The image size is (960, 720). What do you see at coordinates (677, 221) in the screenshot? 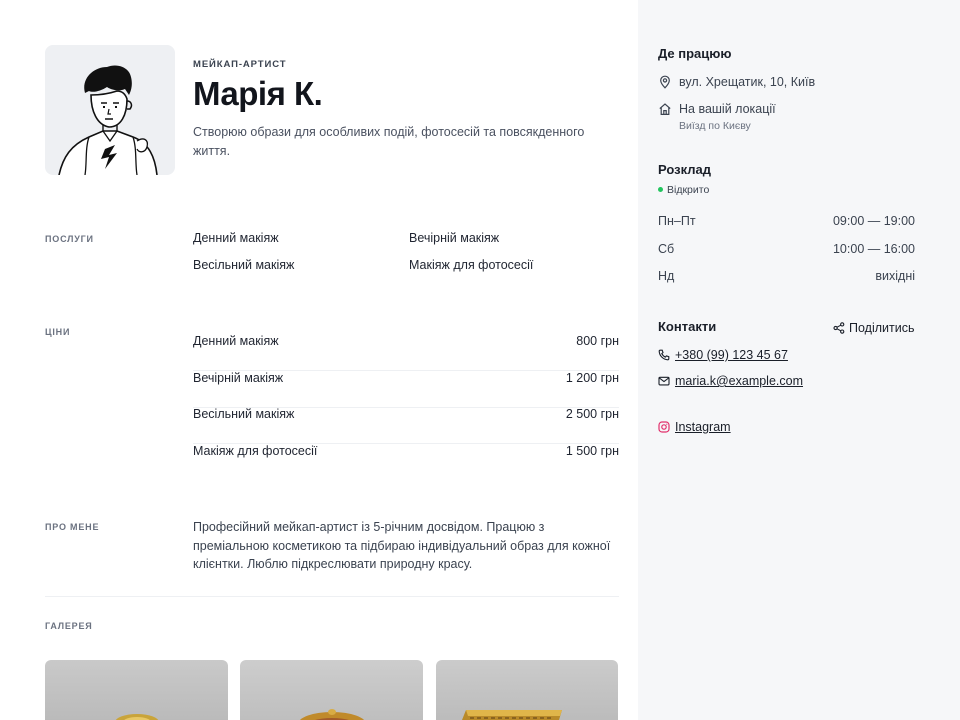
I see `schedule-day: Пн–Пт` at bounding box center [677, 221].